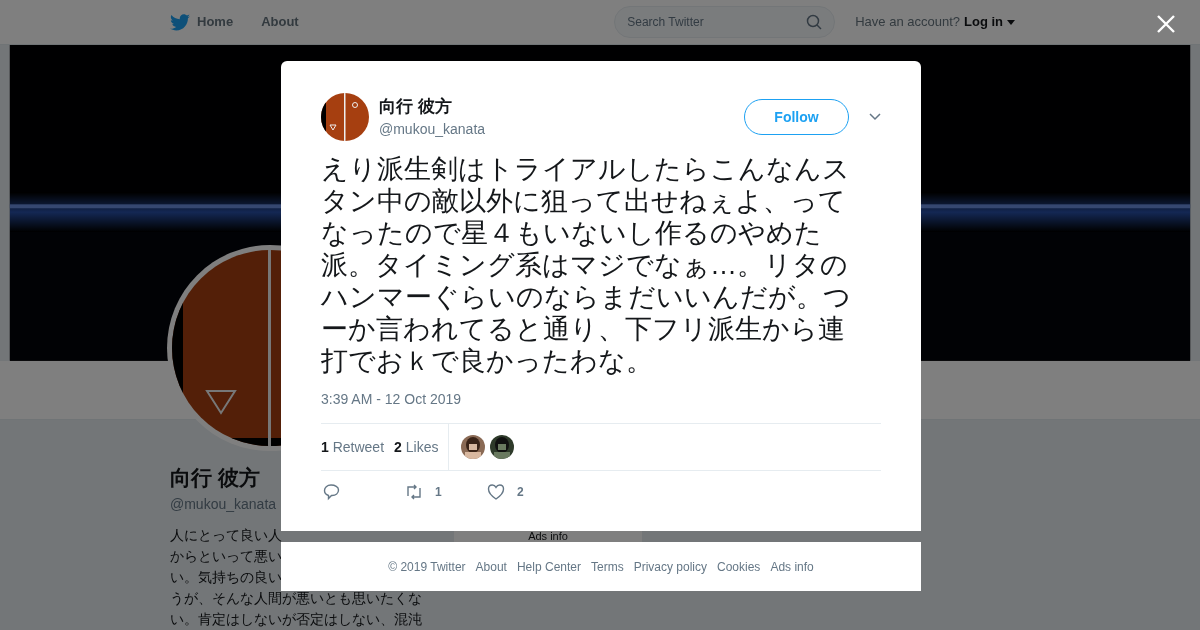 The width and height of the screenshot is (1200, 630). What do you see at coordinates (607, 566) in the screenshot?
I see `footer-link: Terms` at bounding box center [607, 566].